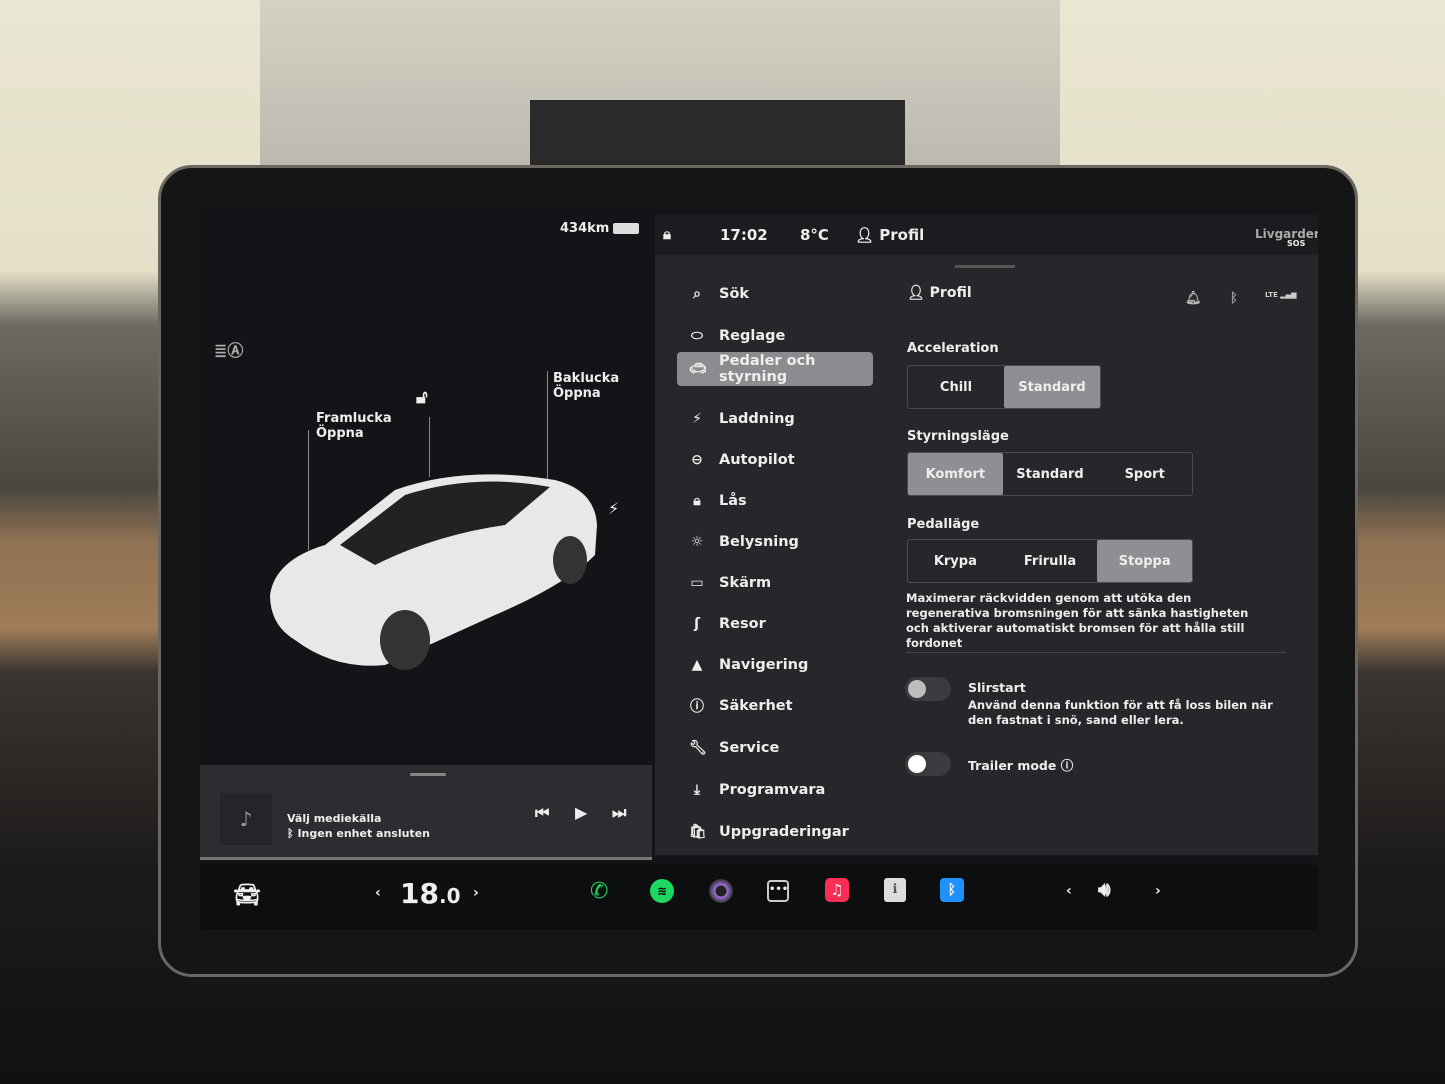  I want to click on menu-item-programvara: ⤓ Programvara, so click(775, 790).